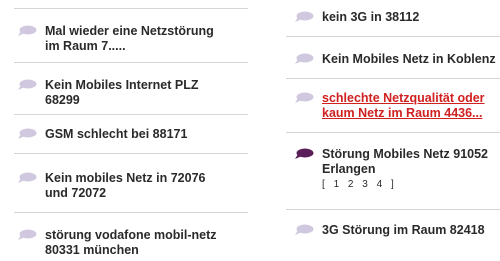  What do you see at coordinates (116, 134) in the screenshot?
I see `topic-title: GSM schlecht bei 88171` at bounding box center [116, 134].